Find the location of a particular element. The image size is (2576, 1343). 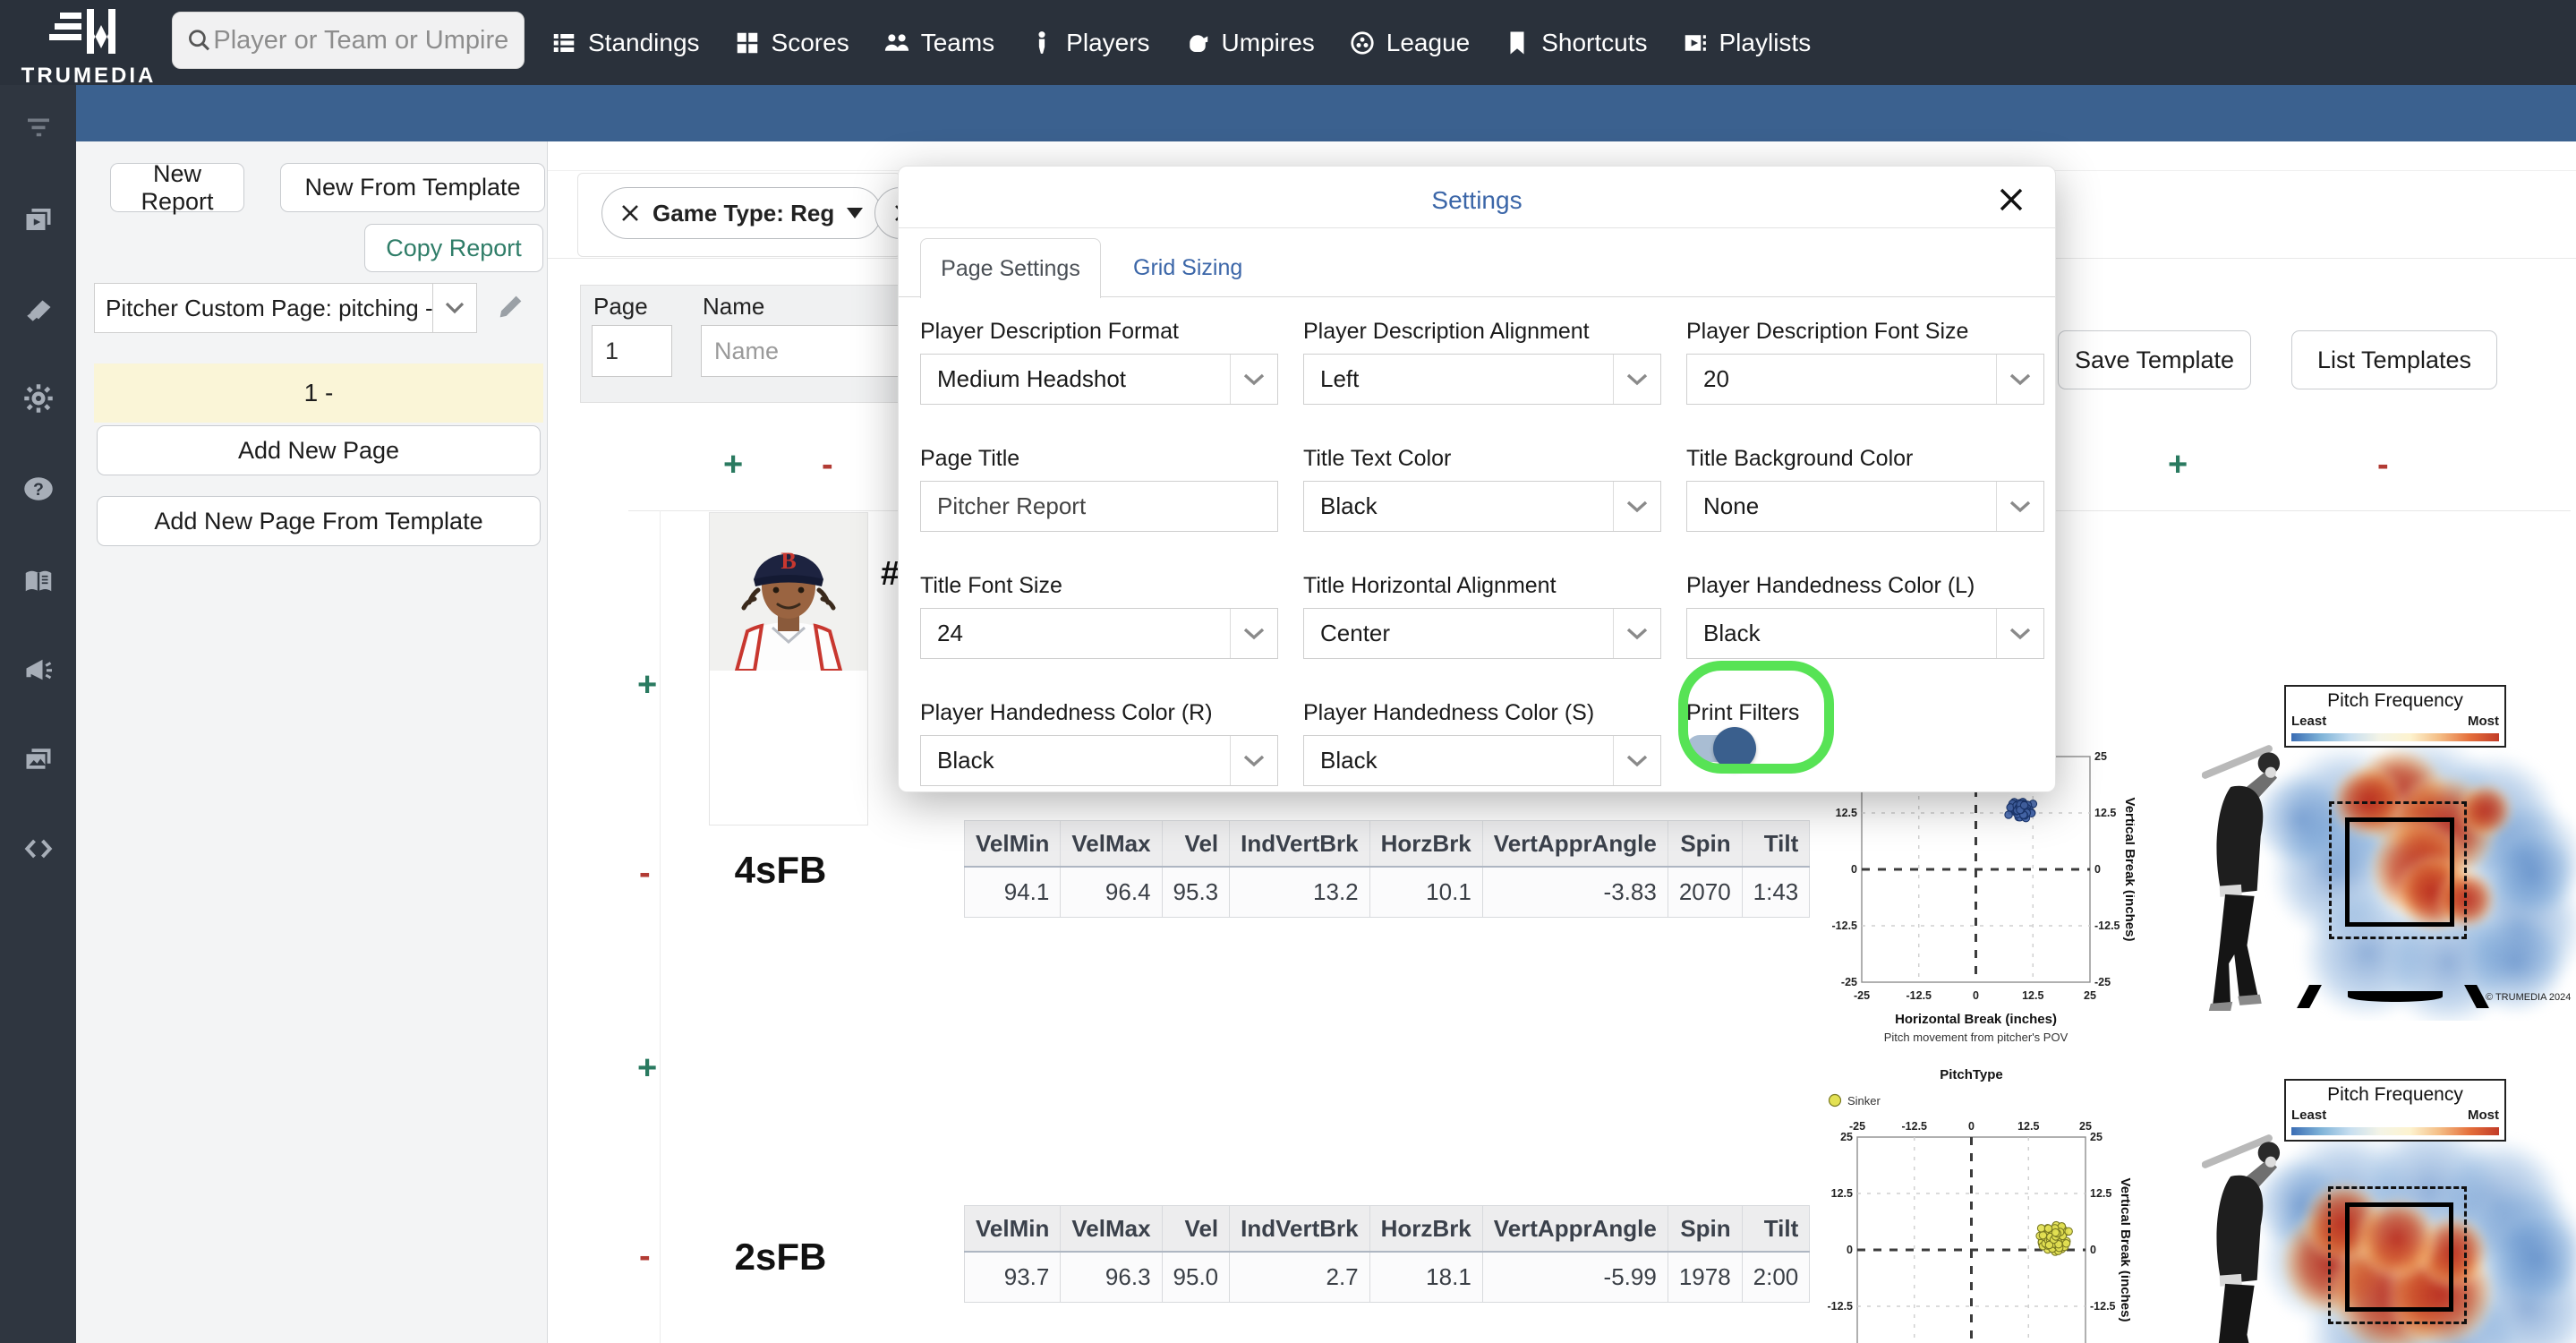

sidebar-help-icon: ? is located at coordinates (38, 489).